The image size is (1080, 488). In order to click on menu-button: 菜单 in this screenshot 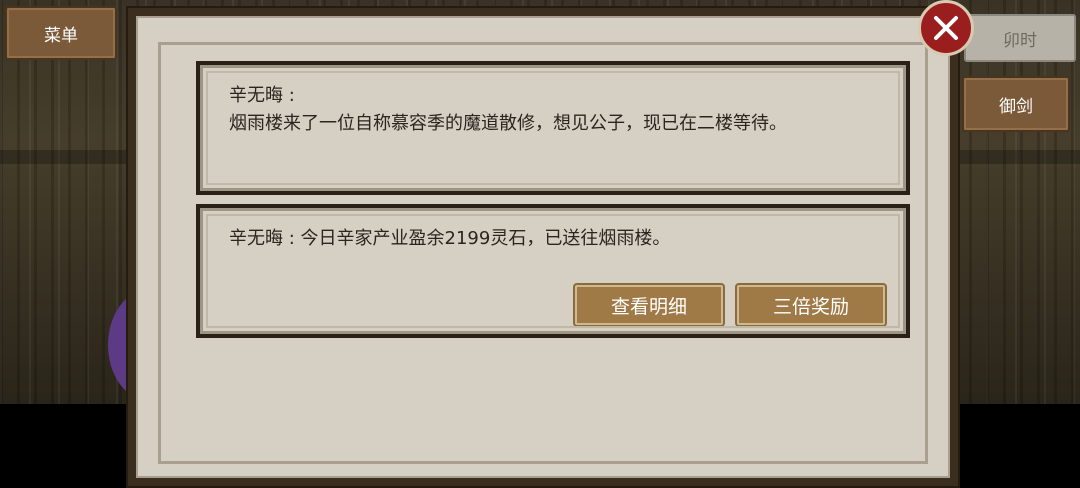, I will do `click(61, 33)`.